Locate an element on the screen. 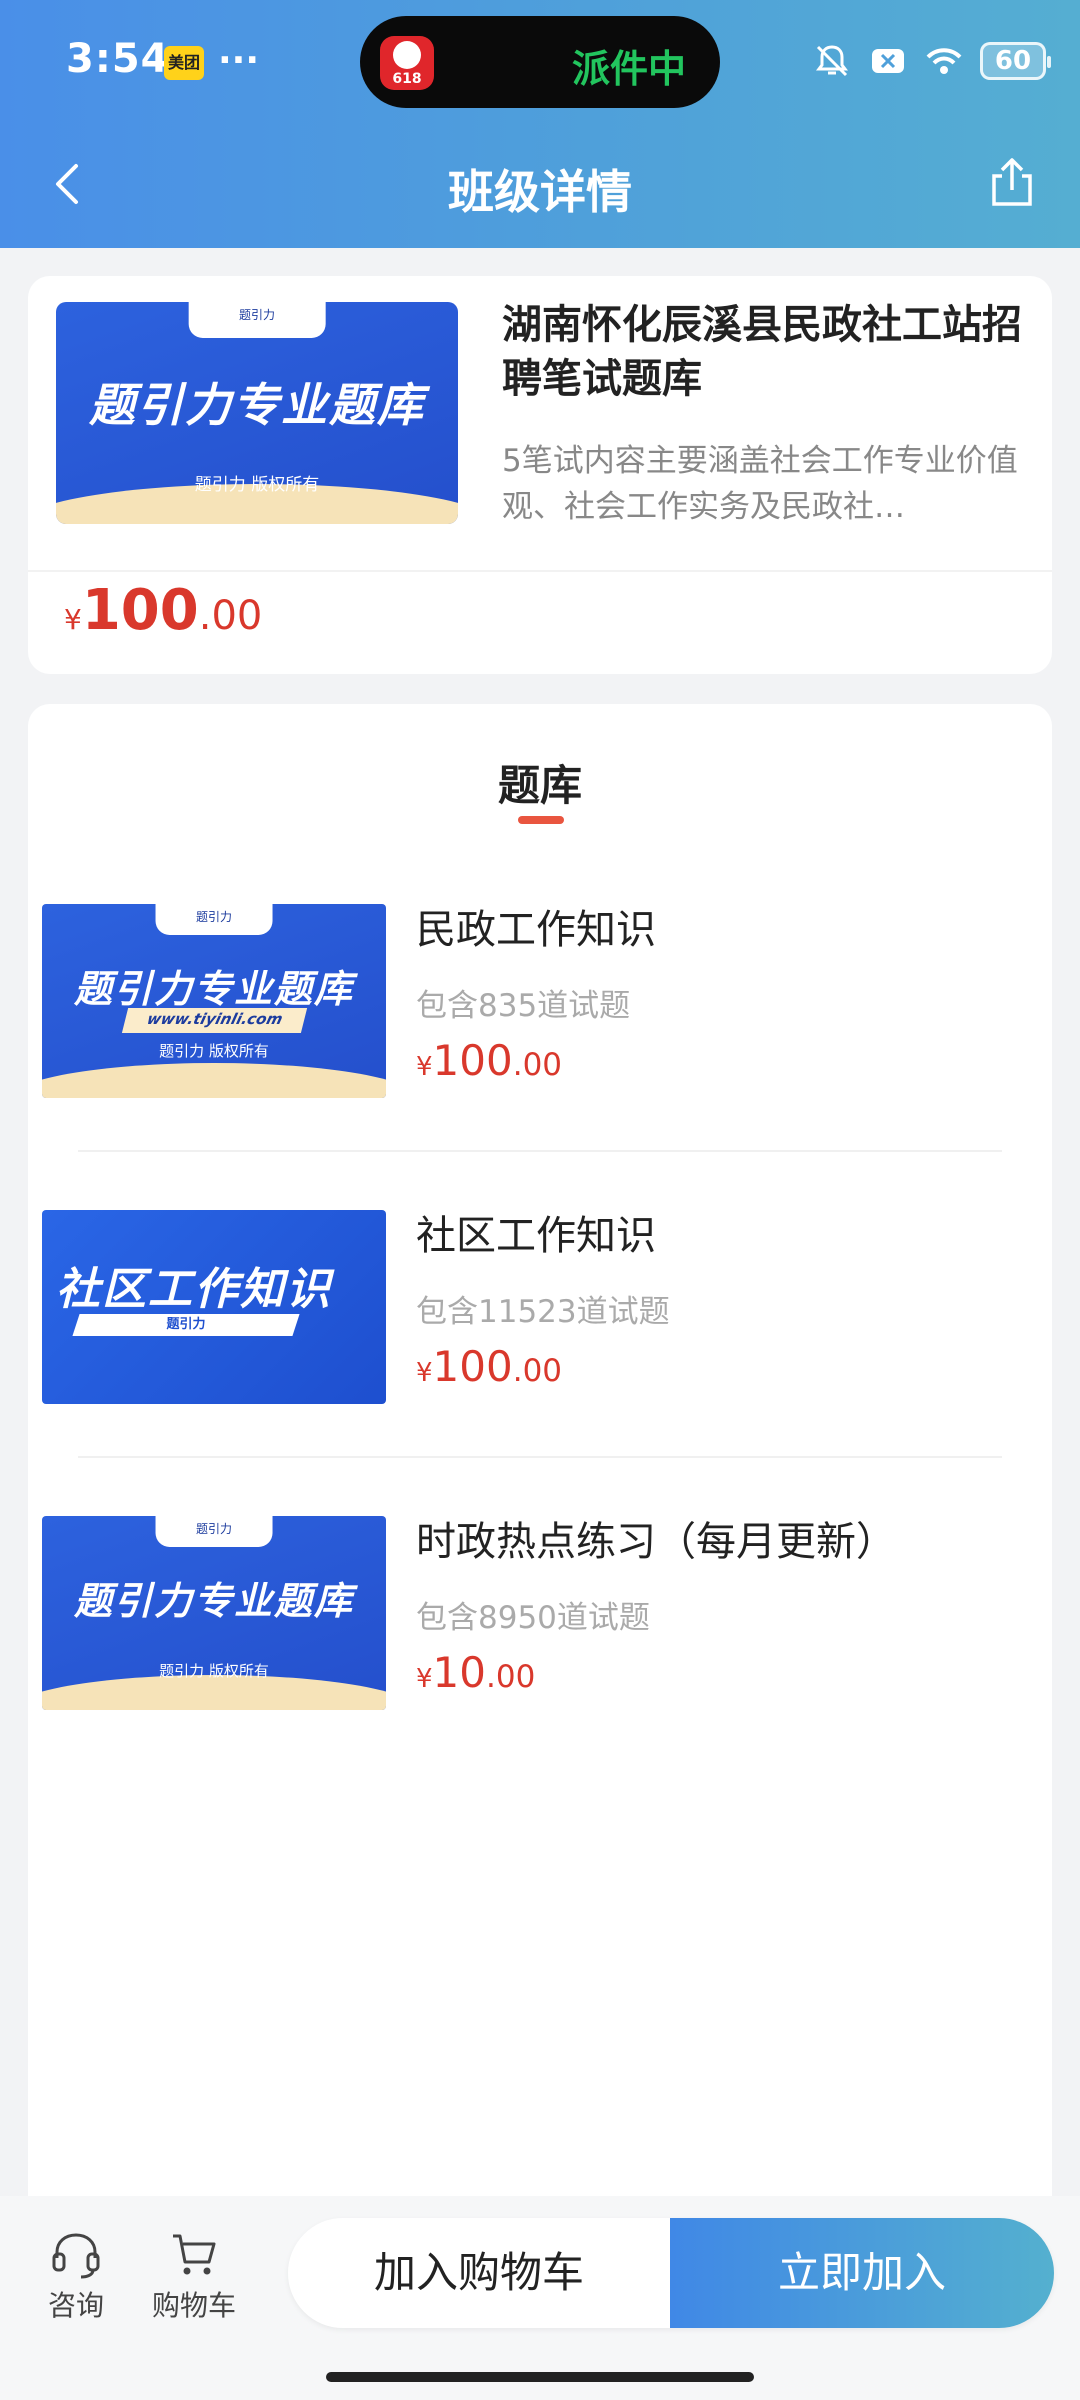  active-tab-indicator is located at coordinates (541, 820).